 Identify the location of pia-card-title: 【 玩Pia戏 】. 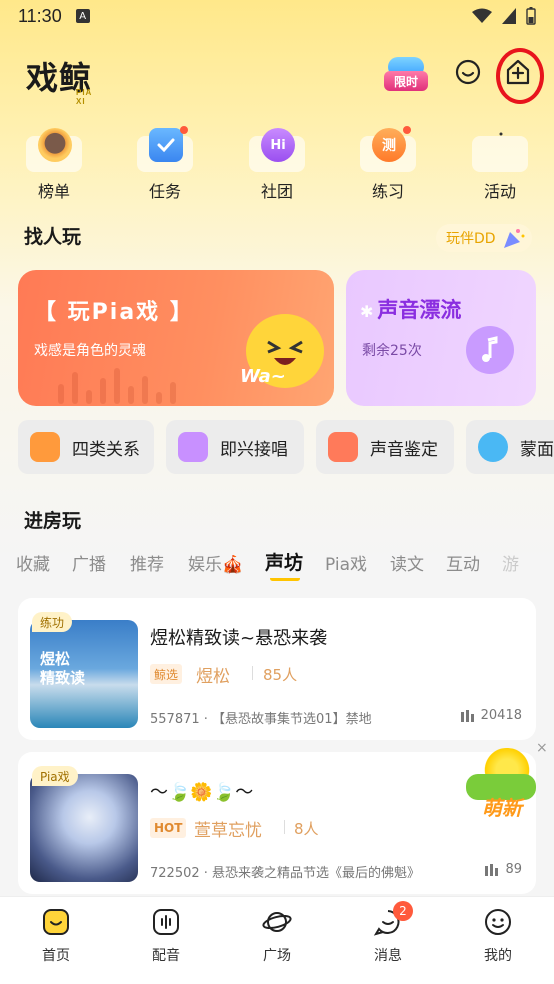
(114, 312).